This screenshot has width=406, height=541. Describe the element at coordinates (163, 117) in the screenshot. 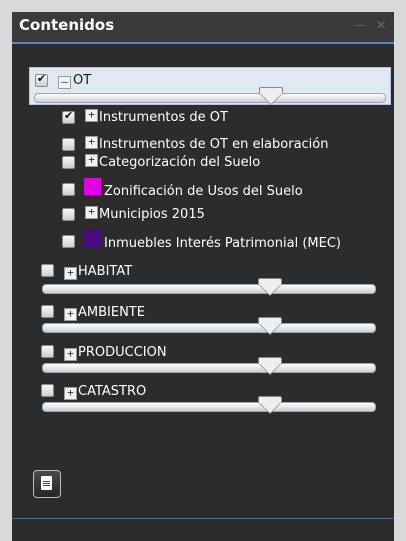

I see `layer-label: Instrumentos de OT` at that location.